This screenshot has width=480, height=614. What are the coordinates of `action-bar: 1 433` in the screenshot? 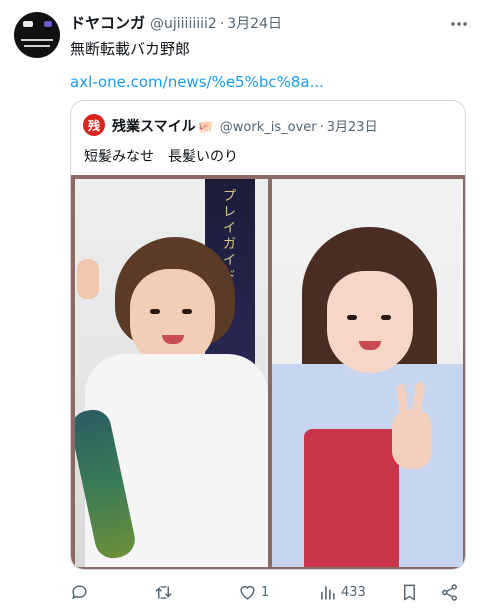 It's located at (268, 592).